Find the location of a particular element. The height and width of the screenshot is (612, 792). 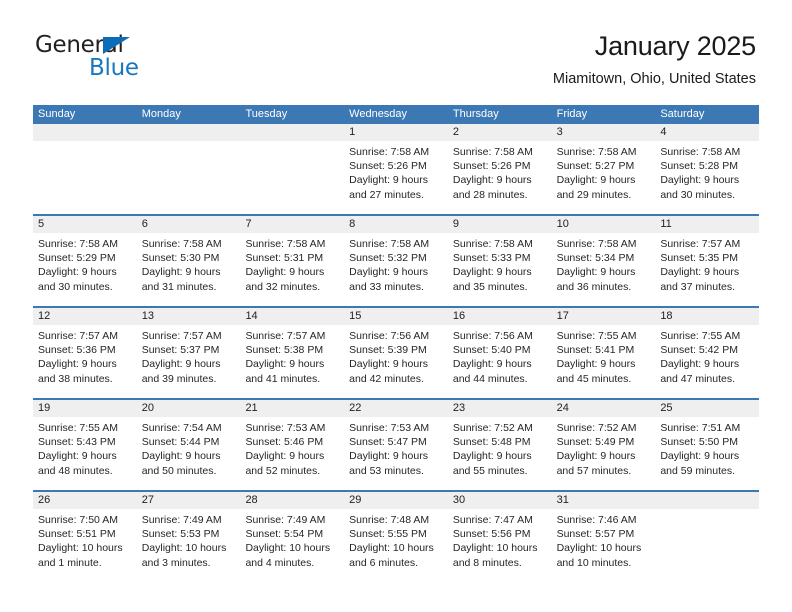

day-details is located at coordinates (85, 143).